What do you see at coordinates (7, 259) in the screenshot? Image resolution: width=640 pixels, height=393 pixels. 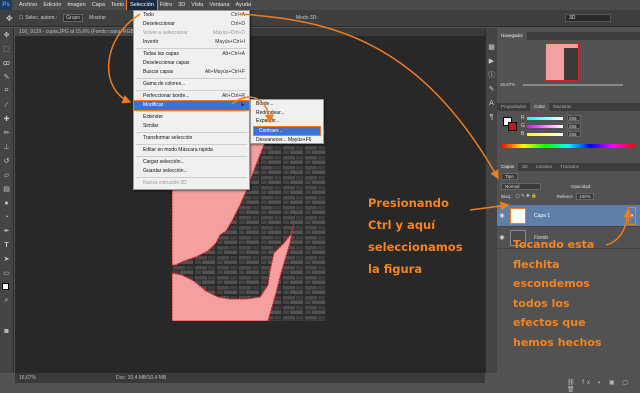 I see `path-select-tool-icon: ➤` at bounding box center [7, 259].